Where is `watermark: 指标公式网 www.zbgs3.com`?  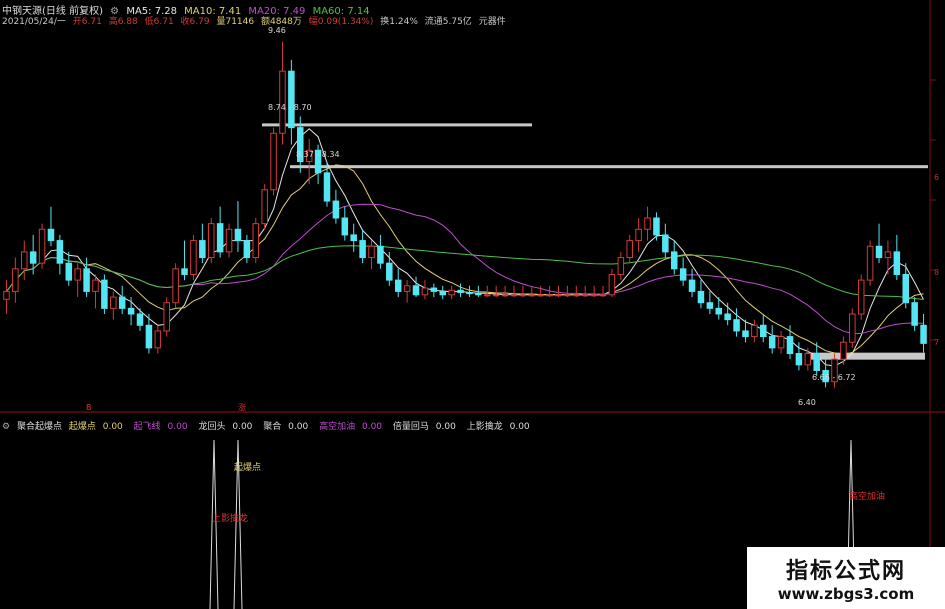
watermark: 指标公式网 www.zbgs3.com is located at coordinates (846, 578).